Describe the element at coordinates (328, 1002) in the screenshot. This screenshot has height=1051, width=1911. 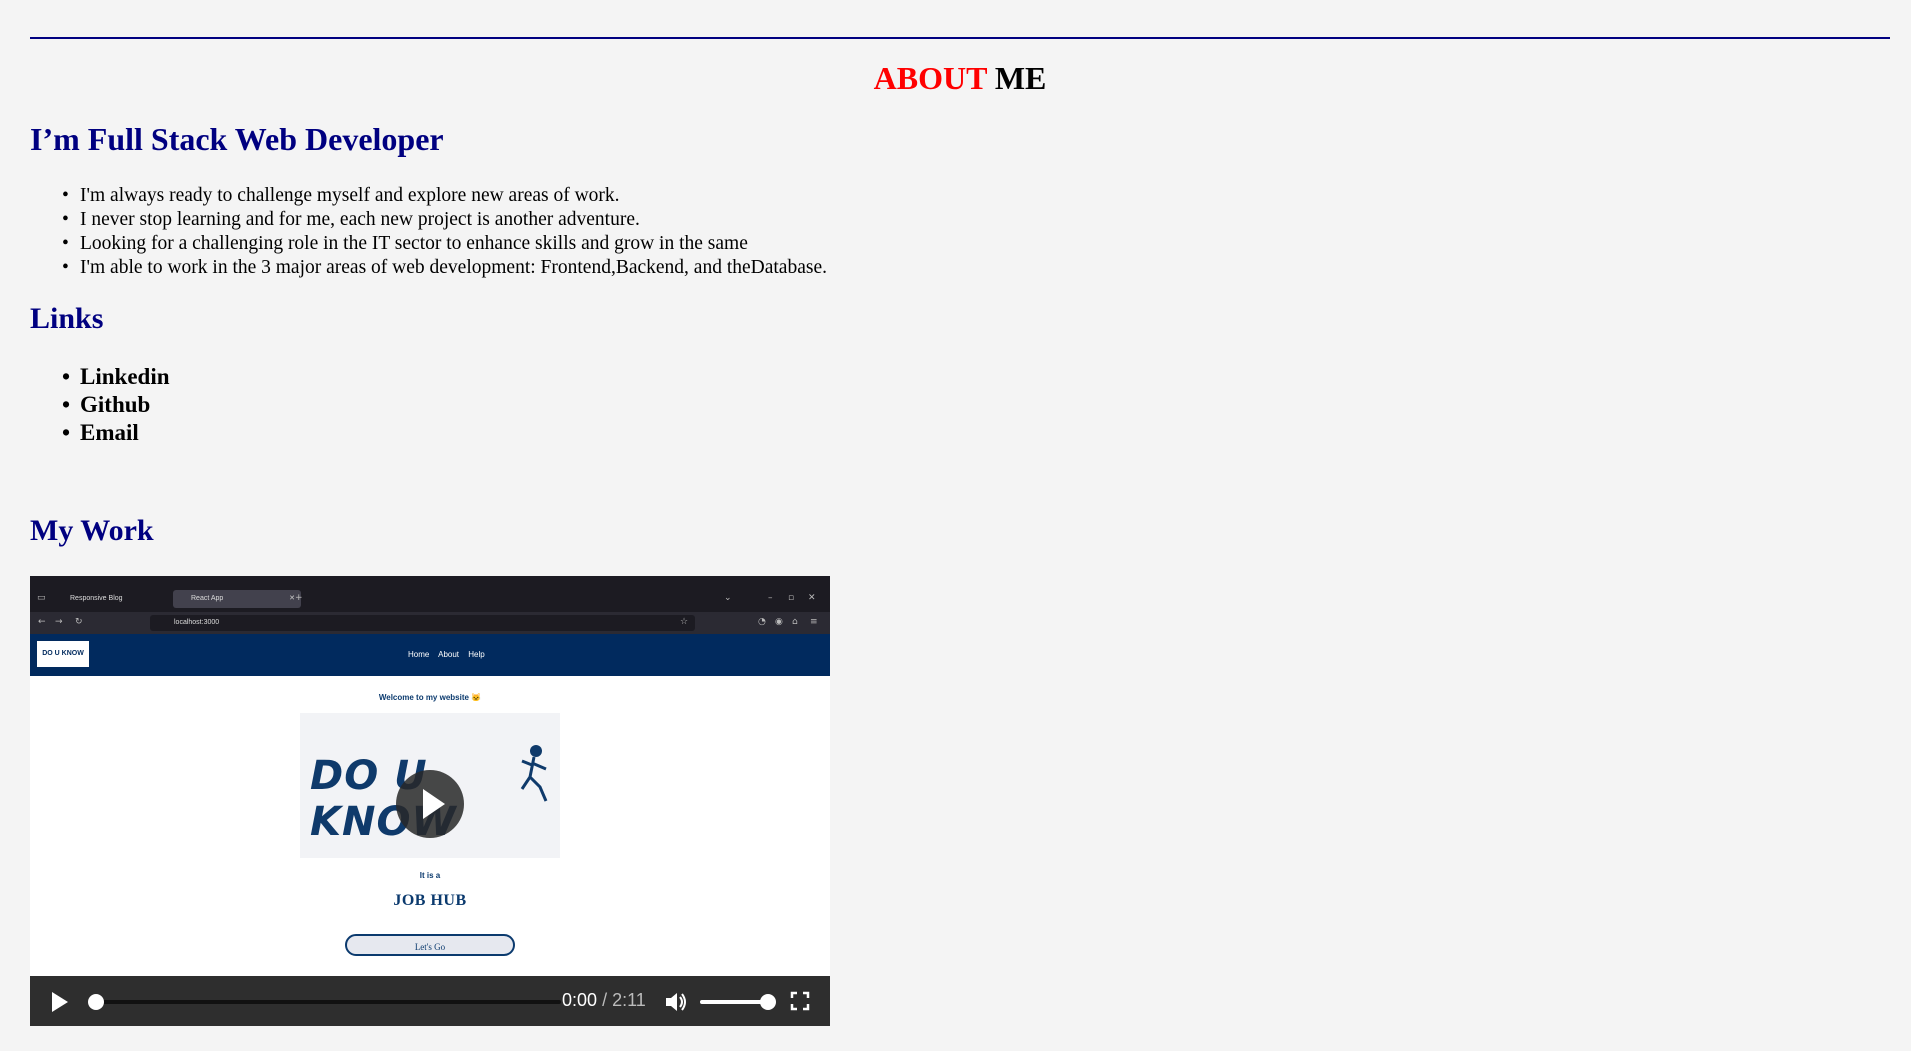
I see `progress-track` at that location.